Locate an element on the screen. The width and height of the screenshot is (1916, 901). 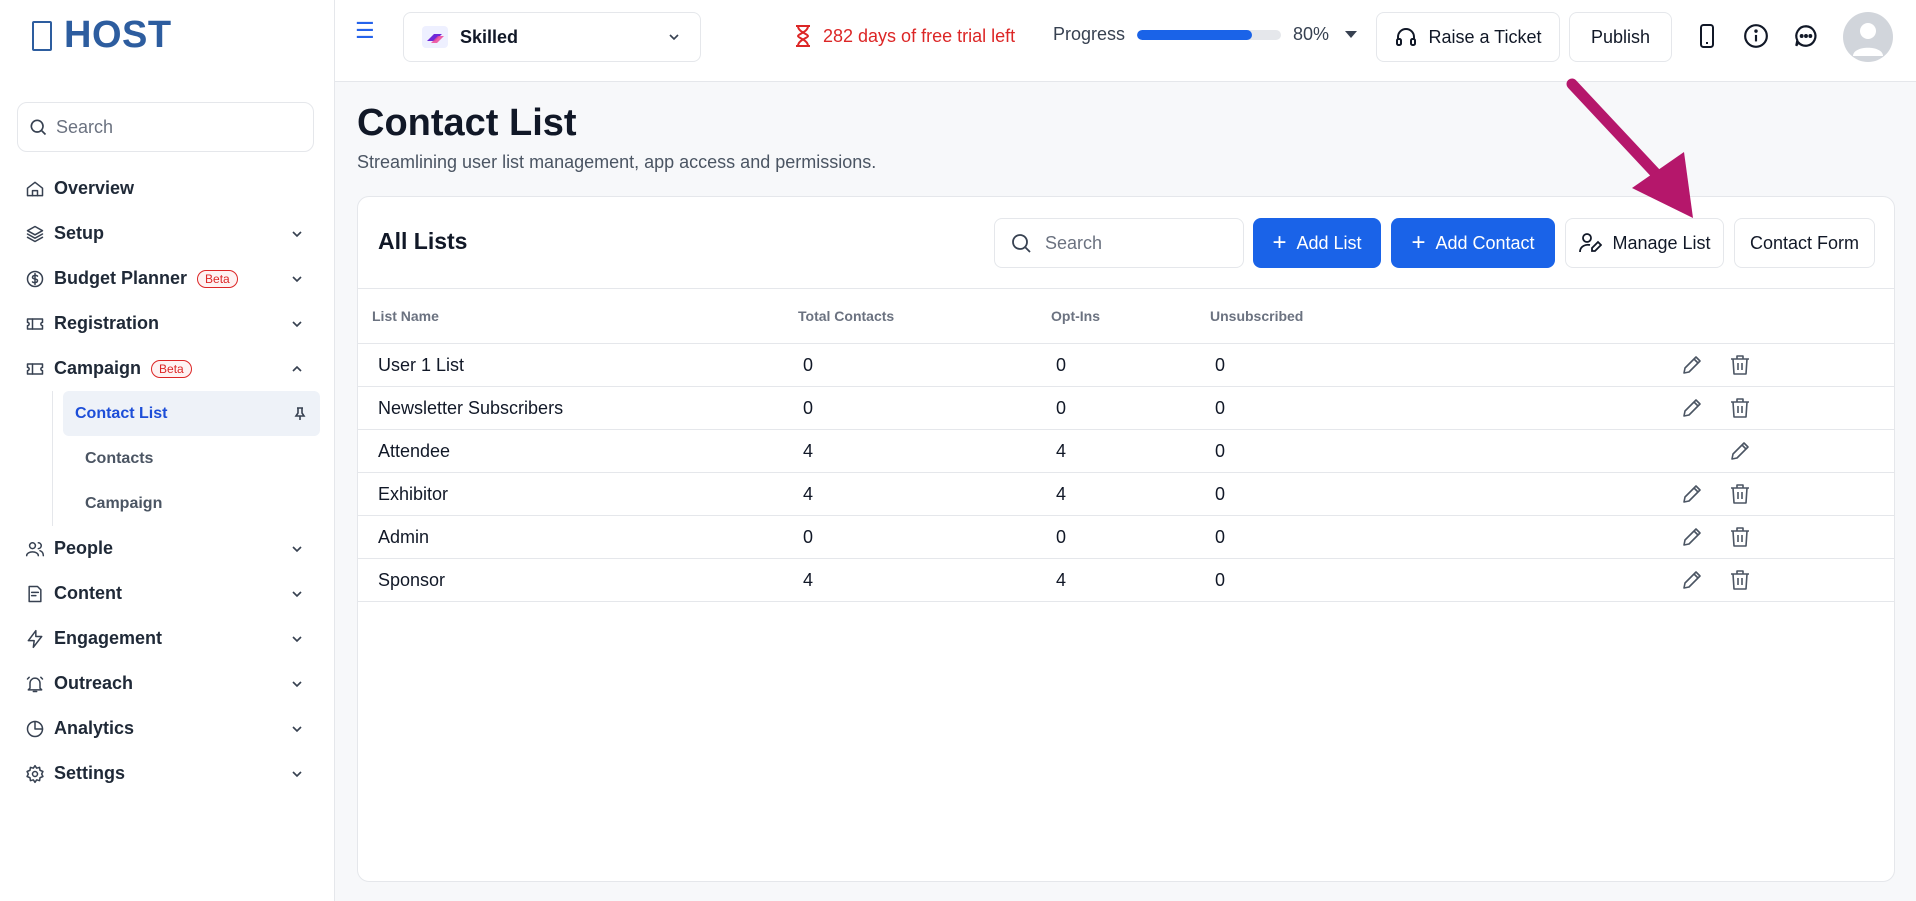
mobile-preview-icon is located at coordinates (1707, 36).